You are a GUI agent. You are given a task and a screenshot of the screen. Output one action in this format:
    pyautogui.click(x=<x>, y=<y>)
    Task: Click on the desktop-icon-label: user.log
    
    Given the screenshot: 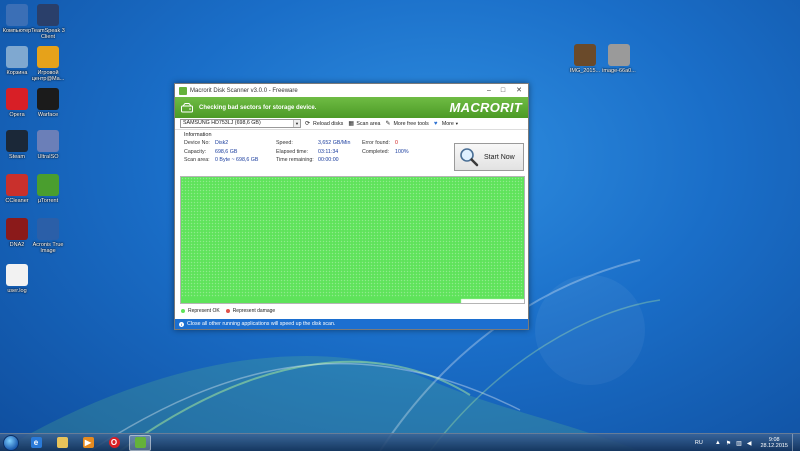 What is the action you would take?
    pyautogui.click(x=17, y=291)
    